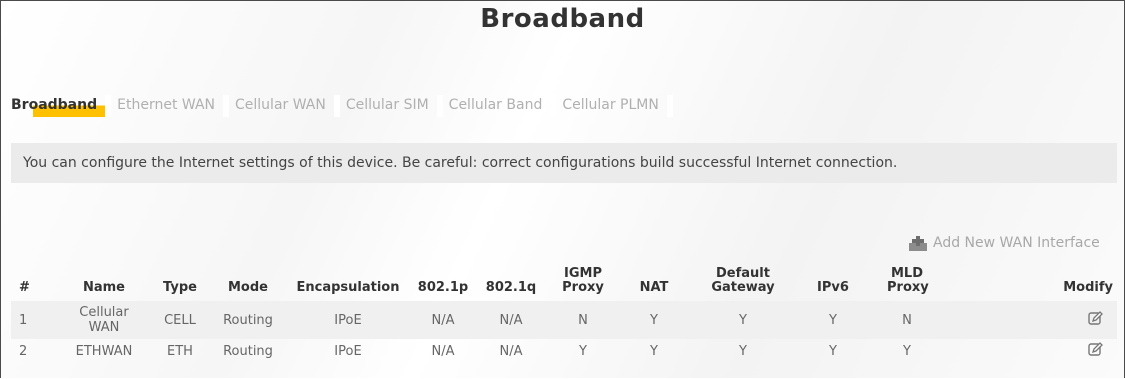 The height and width of the screenshot is (379, 1125). Describe the element at coordinates (104, 320) in the screenshot. I see `cell-name: Cellular WAN` at that location.